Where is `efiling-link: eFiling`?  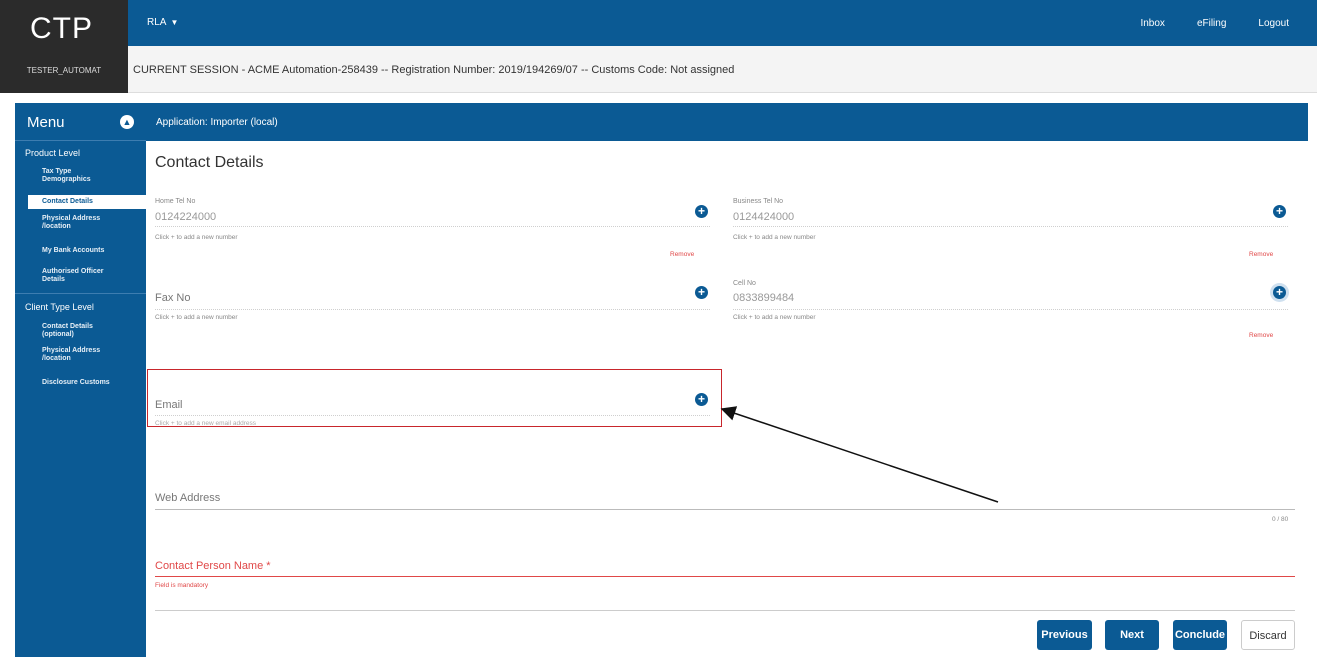 efiling-link: eFiling is located at coordinates (1211, 23).